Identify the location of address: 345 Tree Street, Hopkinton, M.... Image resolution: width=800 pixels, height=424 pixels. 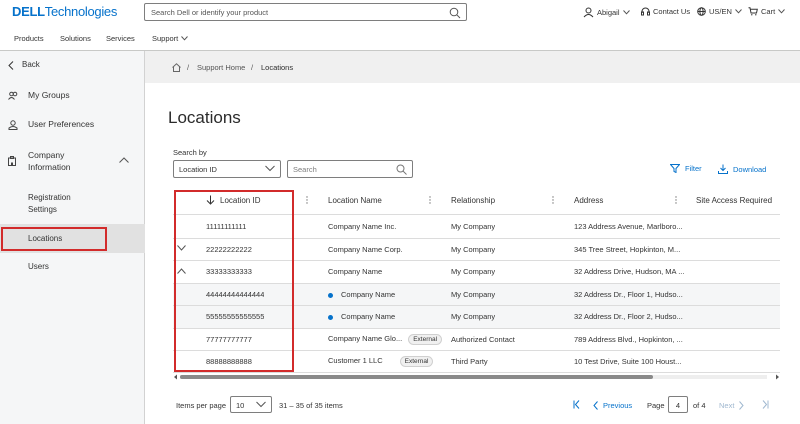
(627, 249).